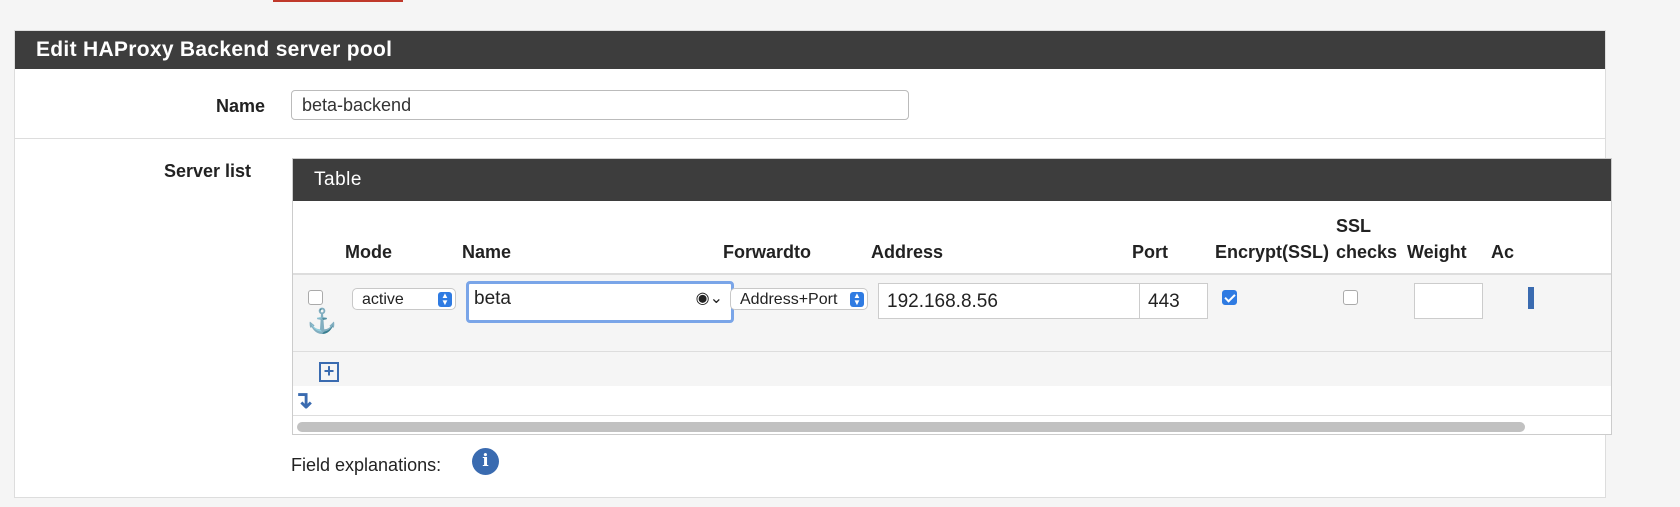 Image resolution: width=1680 pixels, height=507 pixels. I want to click on mode-select: active ▲ ▼, so click(404, 299).